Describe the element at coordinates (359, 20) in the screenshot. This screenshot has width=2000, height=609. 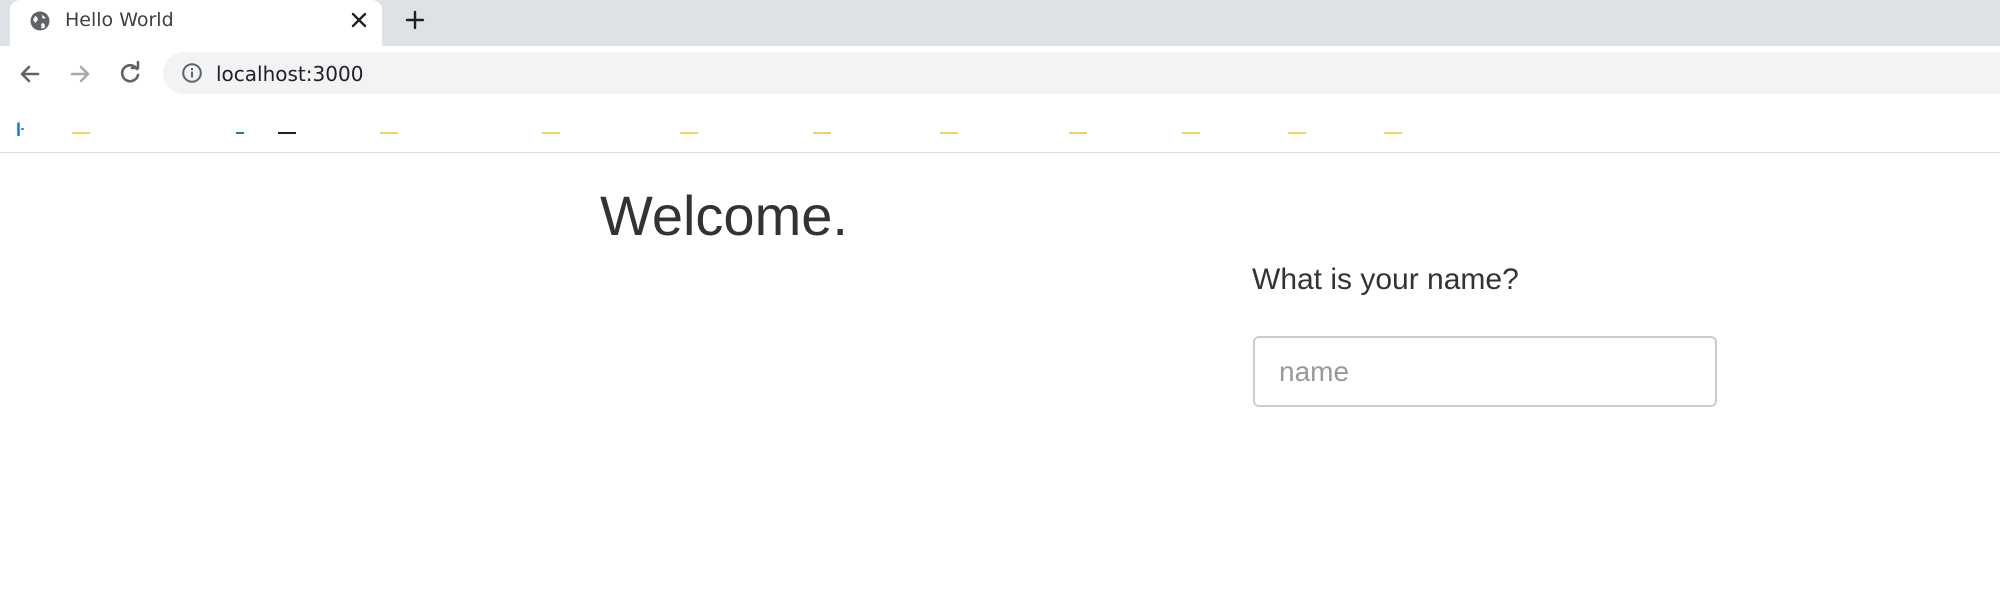
I see `close-icon` at that location.